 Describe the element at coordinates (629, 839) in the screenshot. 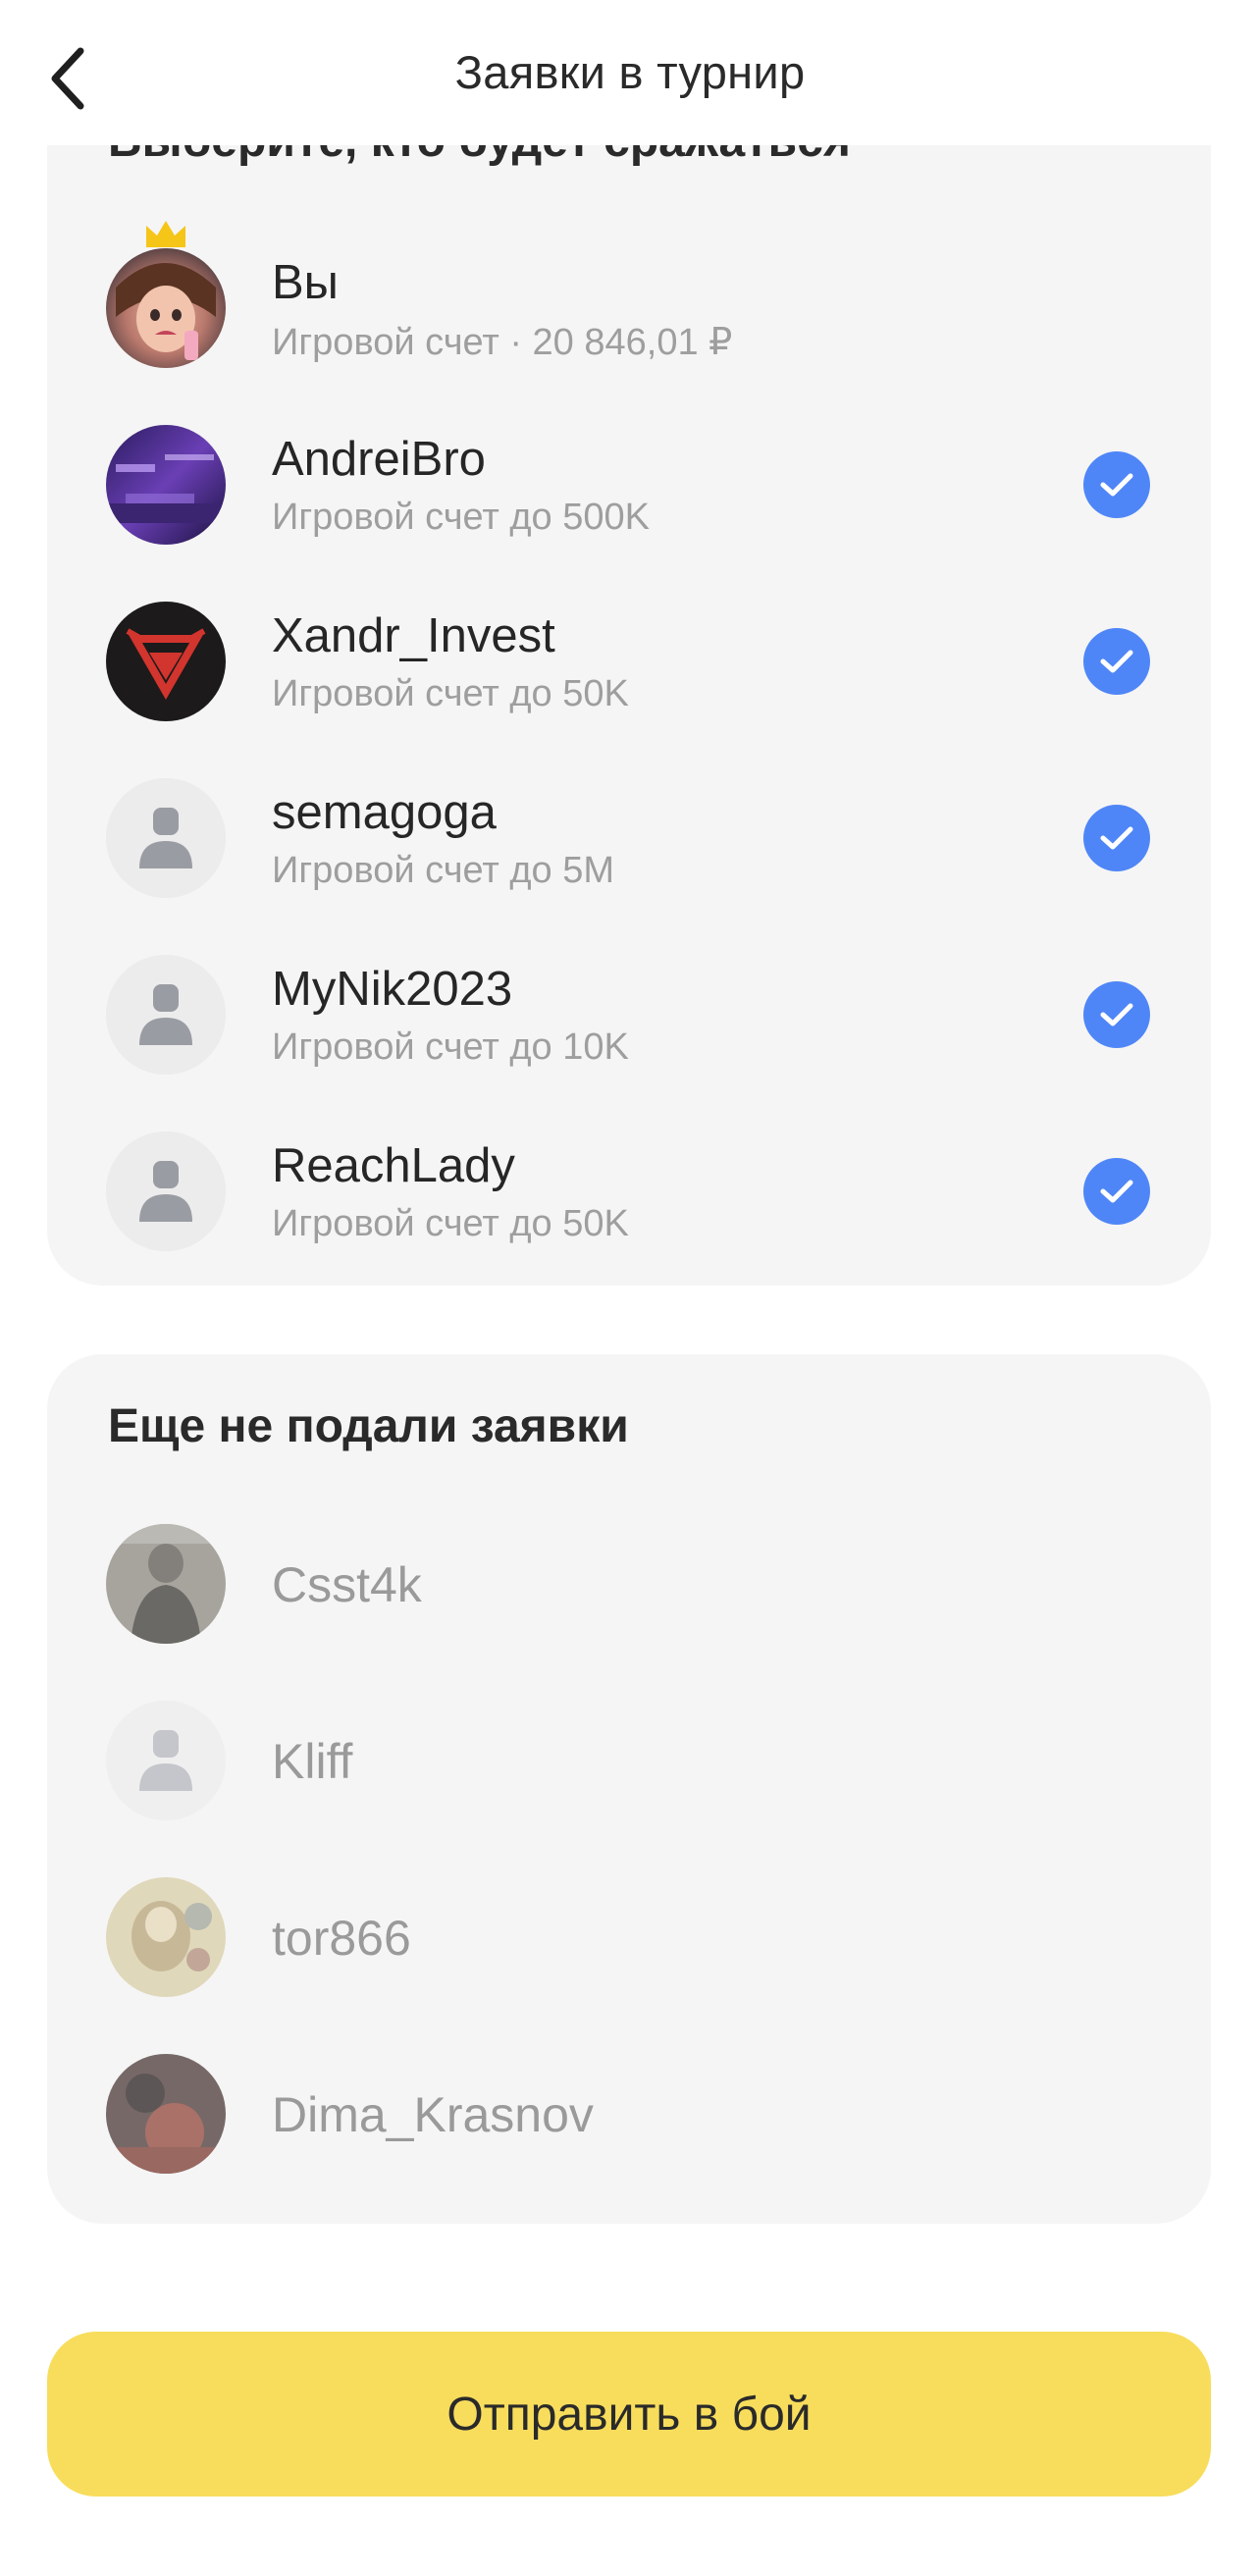

I see `member-row: semagoga Игровой счет до 5M` at that location.